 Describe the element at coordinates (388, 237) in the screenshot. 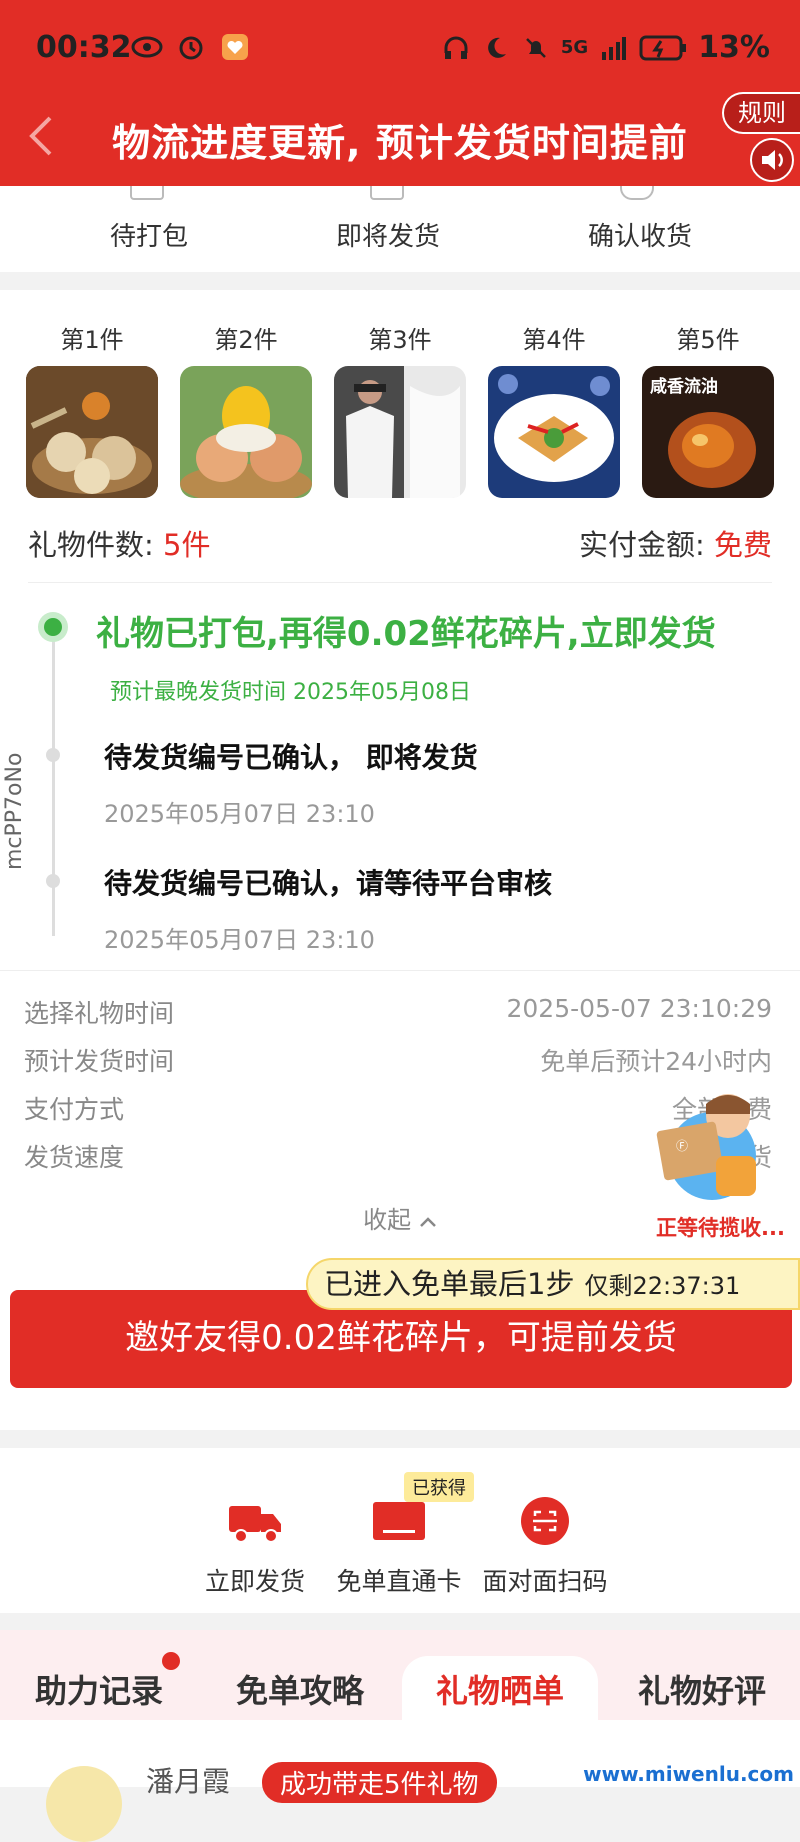

I see `step-ship: 即将发货` at that location.